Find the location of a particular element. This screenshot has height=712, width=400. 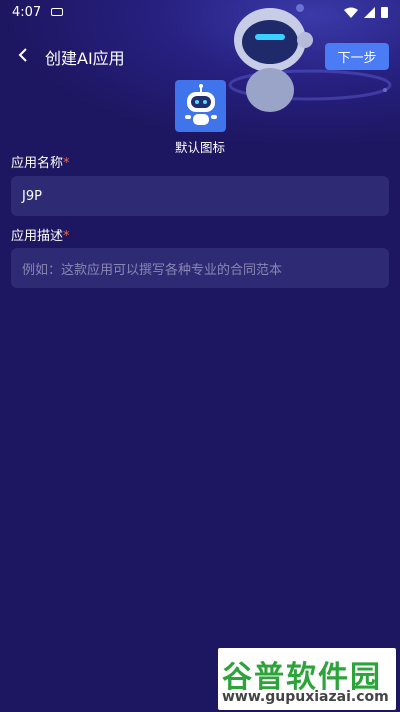

app-description-placeholder: 例如：这款应用可以撰写各种专业的合同范本 is located at coordinates (152, 270).